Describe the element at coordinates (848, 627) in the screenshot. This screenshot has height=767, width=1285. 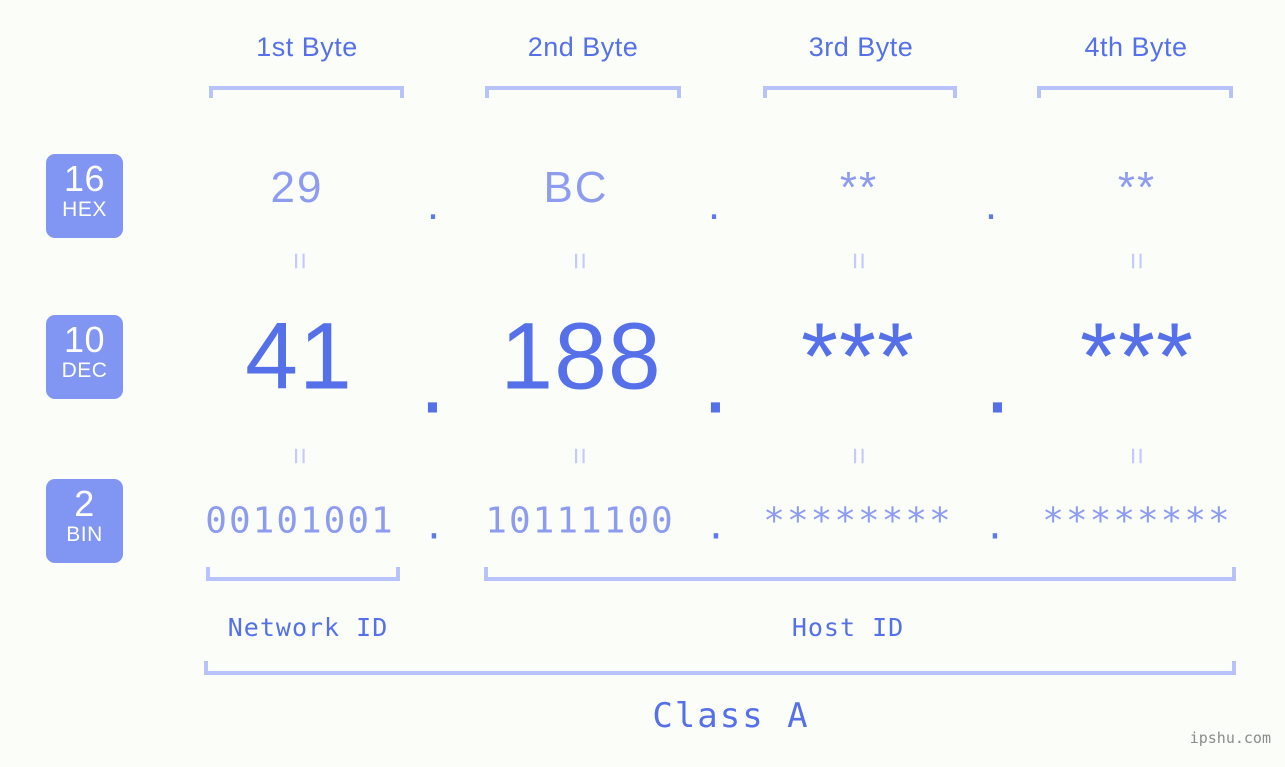
I see `host-id-label: Host ID` at that location.